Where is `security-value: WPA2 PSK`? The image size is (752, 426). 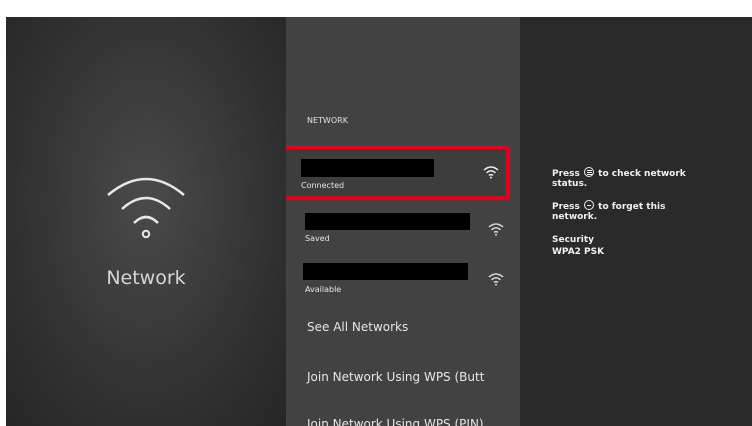 security-value: WPA2 PSK is located at coordinates (578, 252).